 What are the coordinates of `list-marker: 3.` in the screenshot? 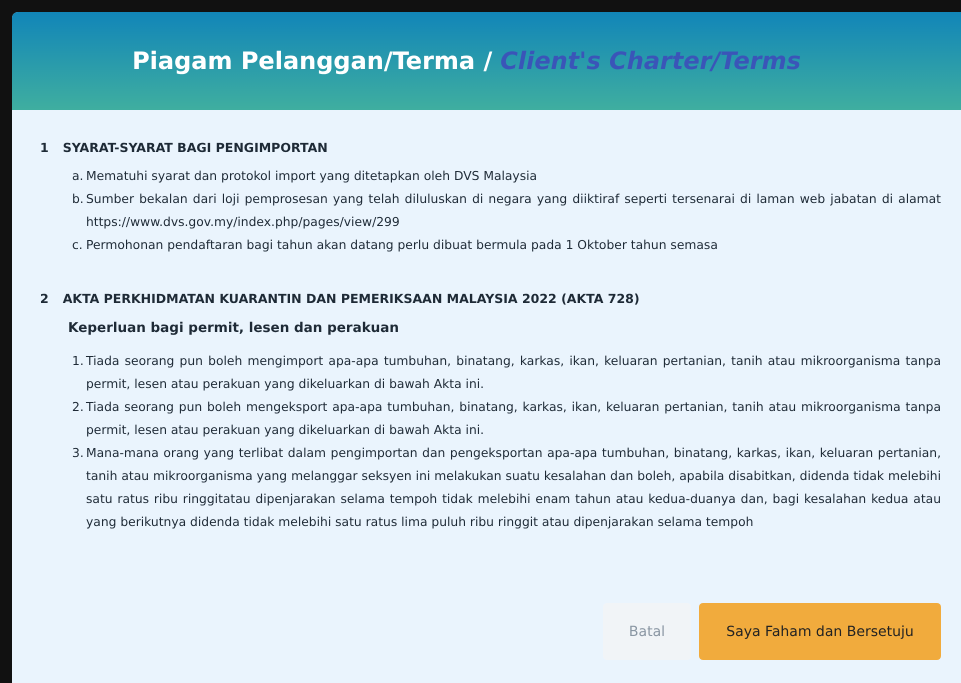 It's located at (78, 453).